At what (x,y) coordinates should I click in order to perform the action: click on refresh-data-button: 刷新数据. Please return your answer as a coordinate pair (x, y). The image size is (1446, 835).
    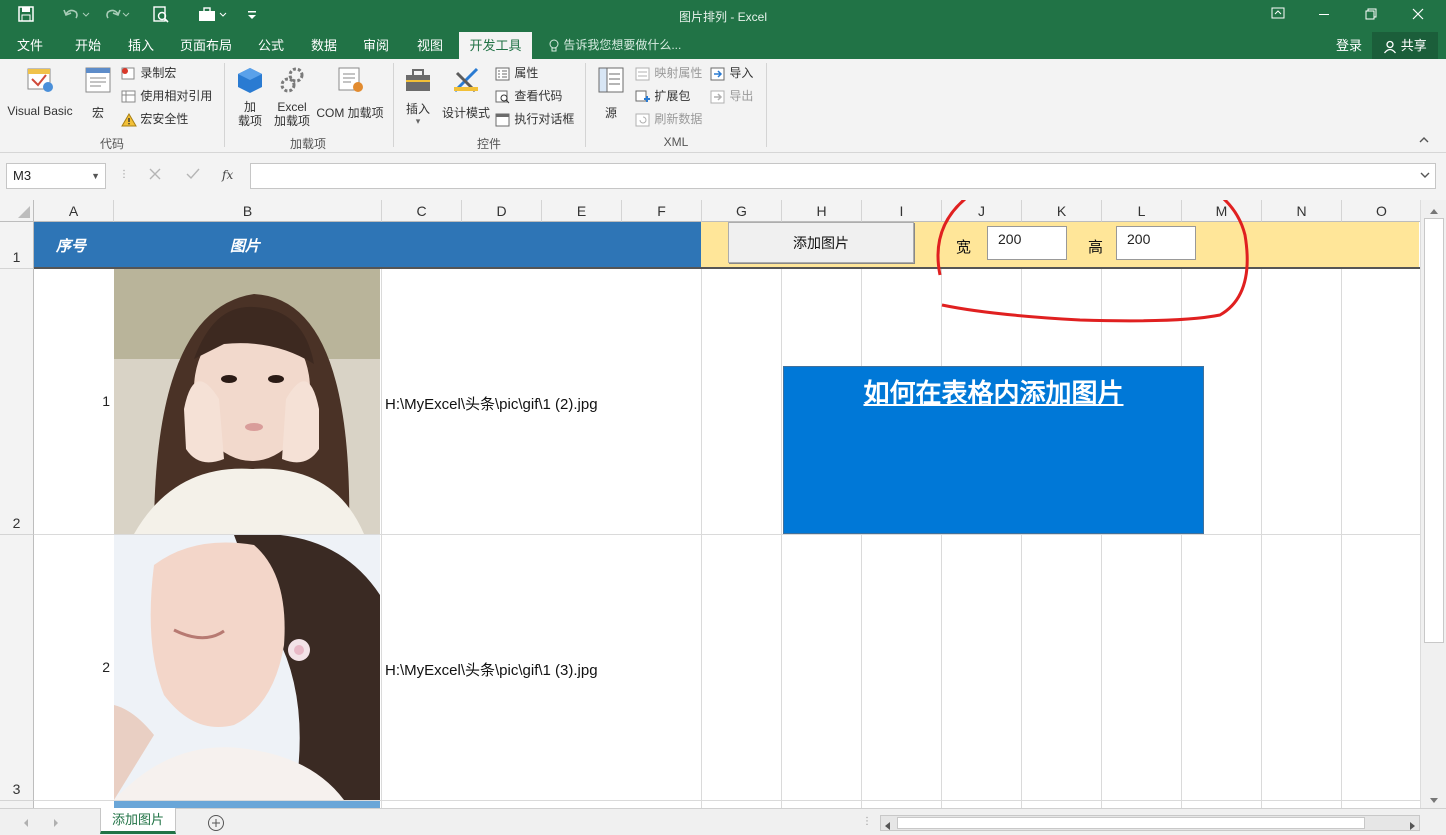
    Looking at the image, I should click on (668, 119).